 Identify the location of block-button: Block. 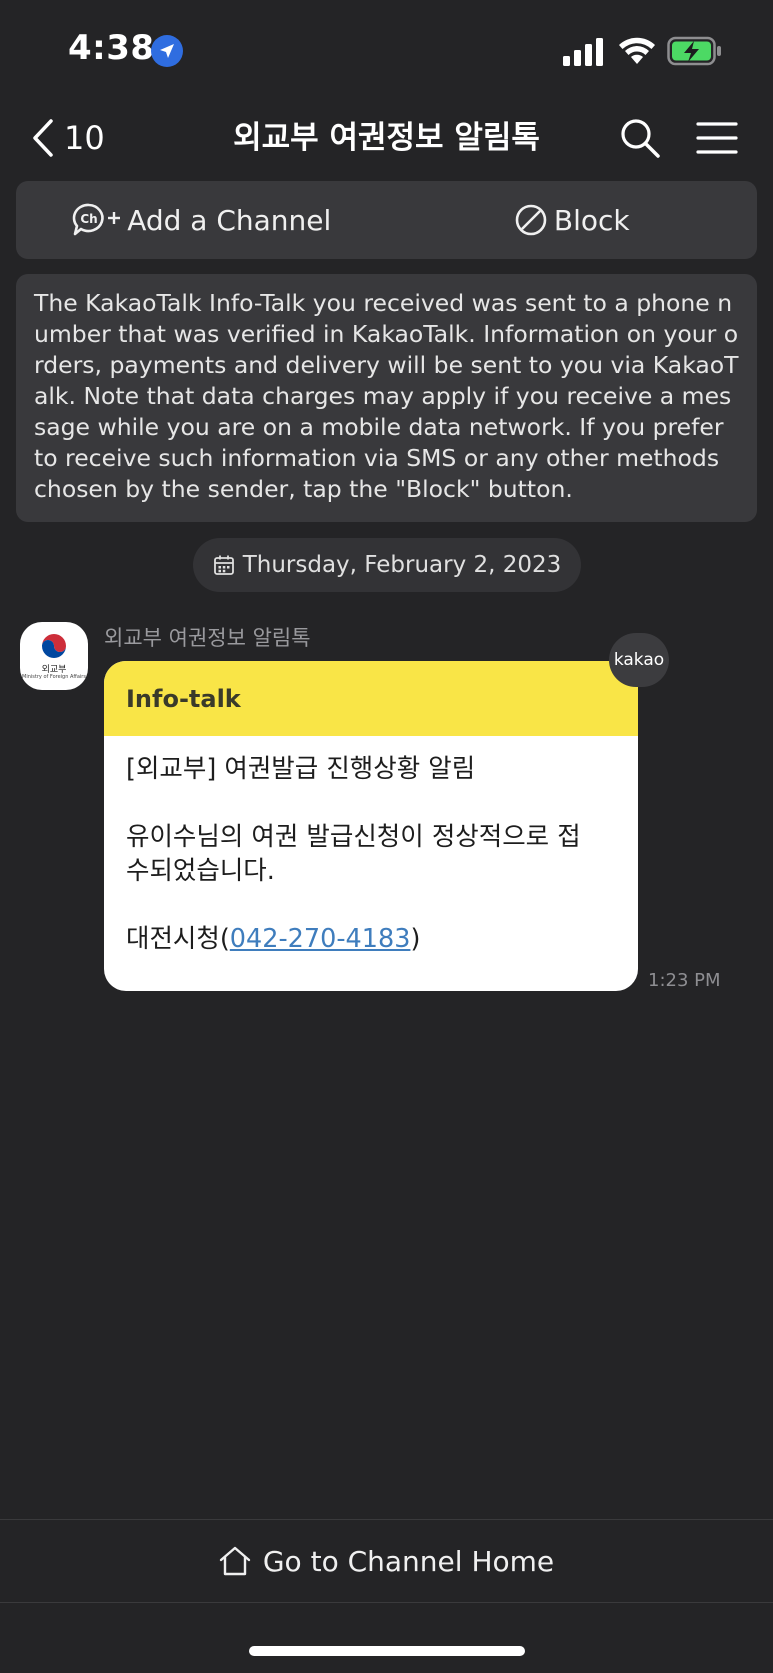
(572, 220).